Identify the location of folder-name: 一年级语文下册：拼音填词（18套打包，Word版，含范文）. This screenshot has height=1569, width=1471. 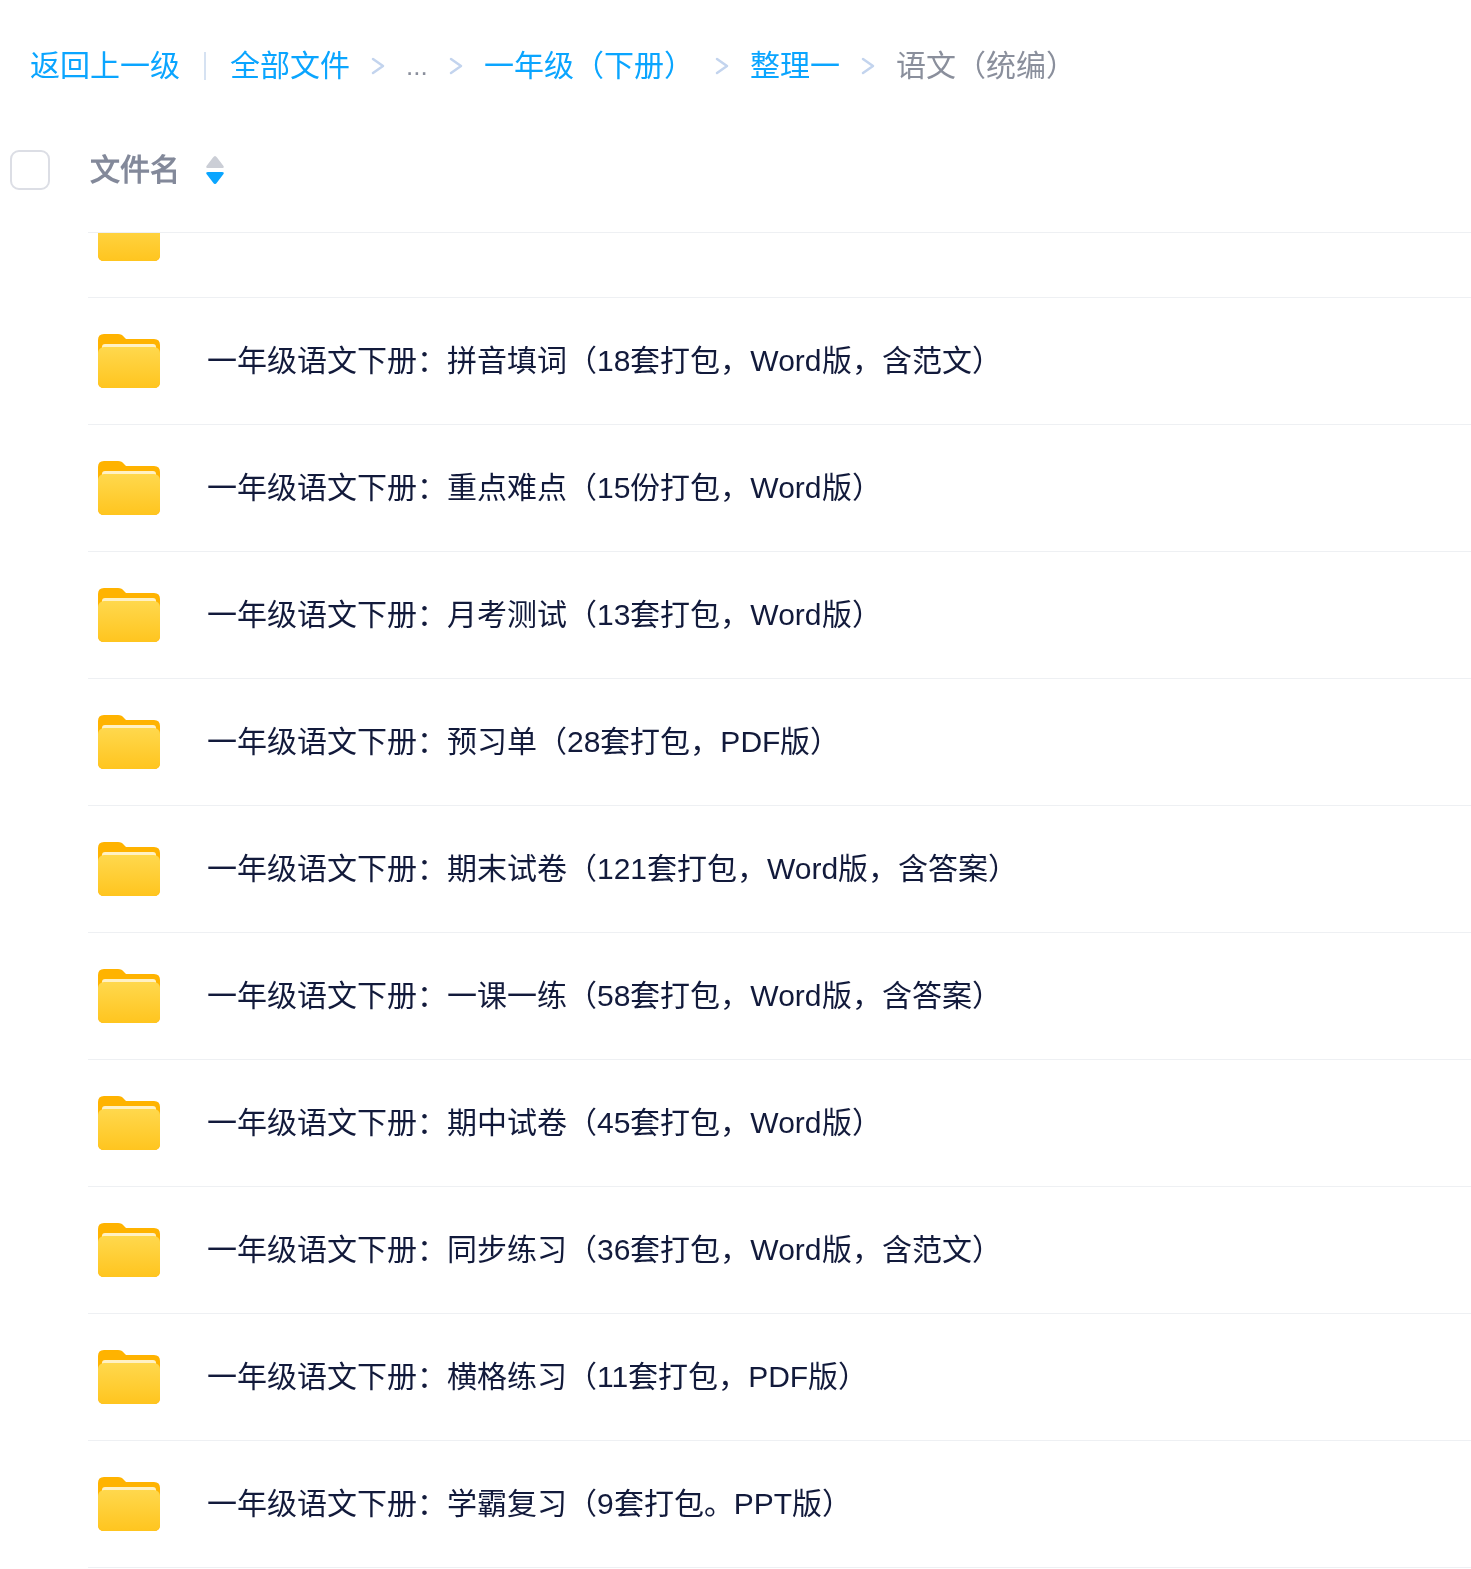
(604, 361).